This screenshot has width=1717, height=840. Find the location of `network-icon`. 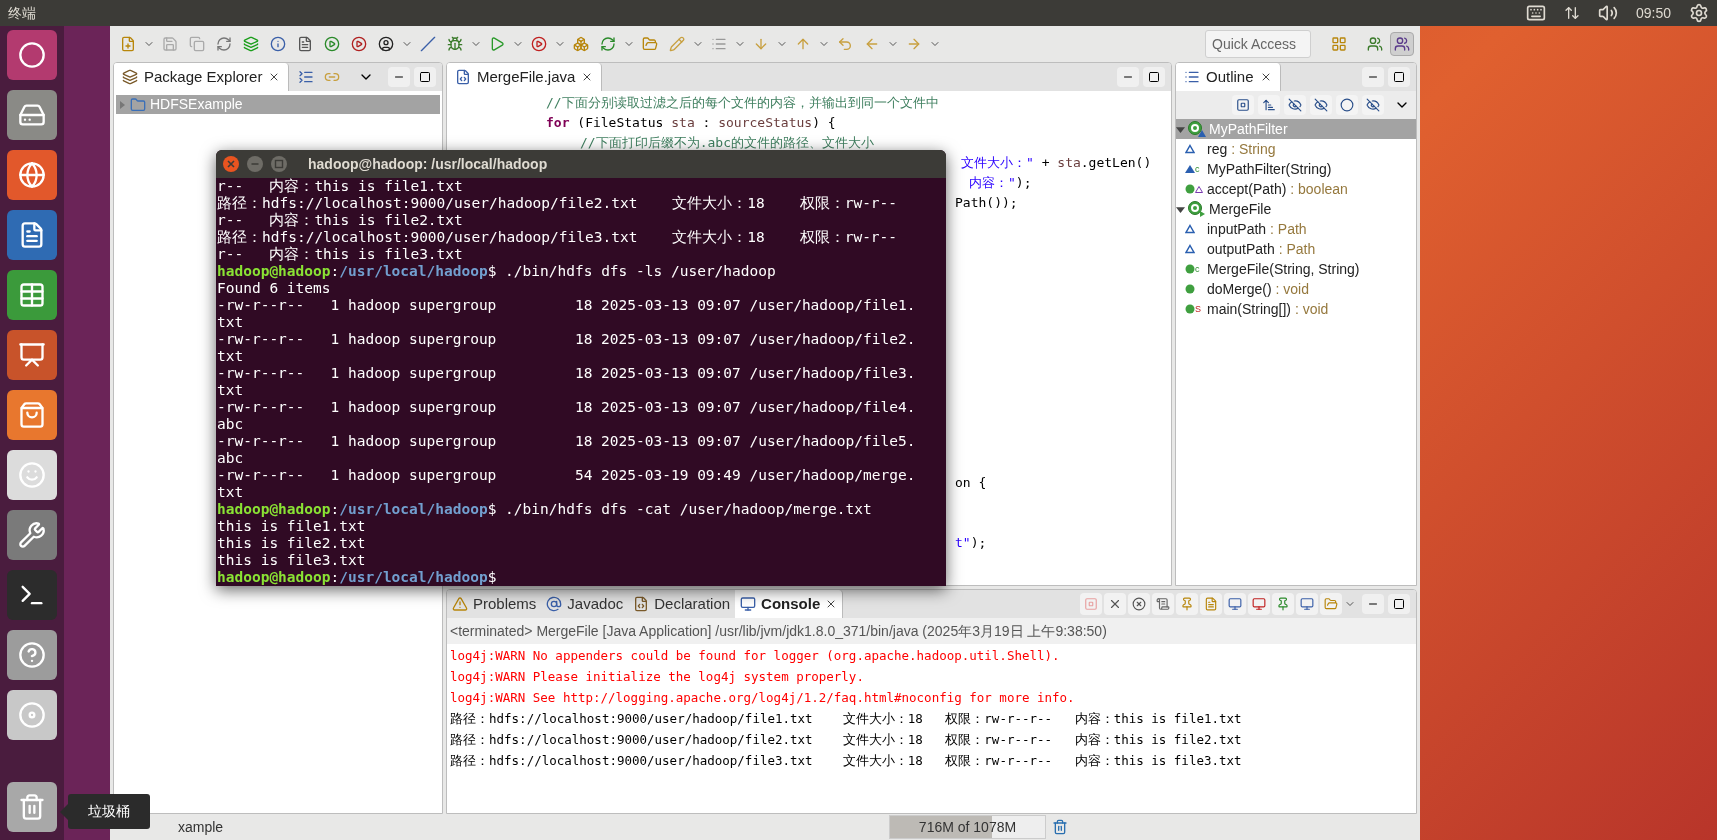

network-icon is located at coordinates (1571, 13).